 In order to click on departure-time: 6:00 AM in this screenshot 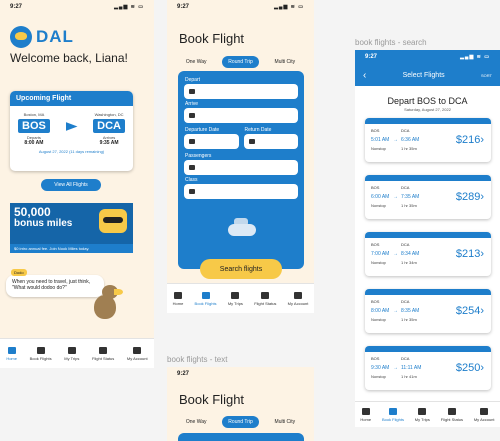, I will do `click(380, 196)`.